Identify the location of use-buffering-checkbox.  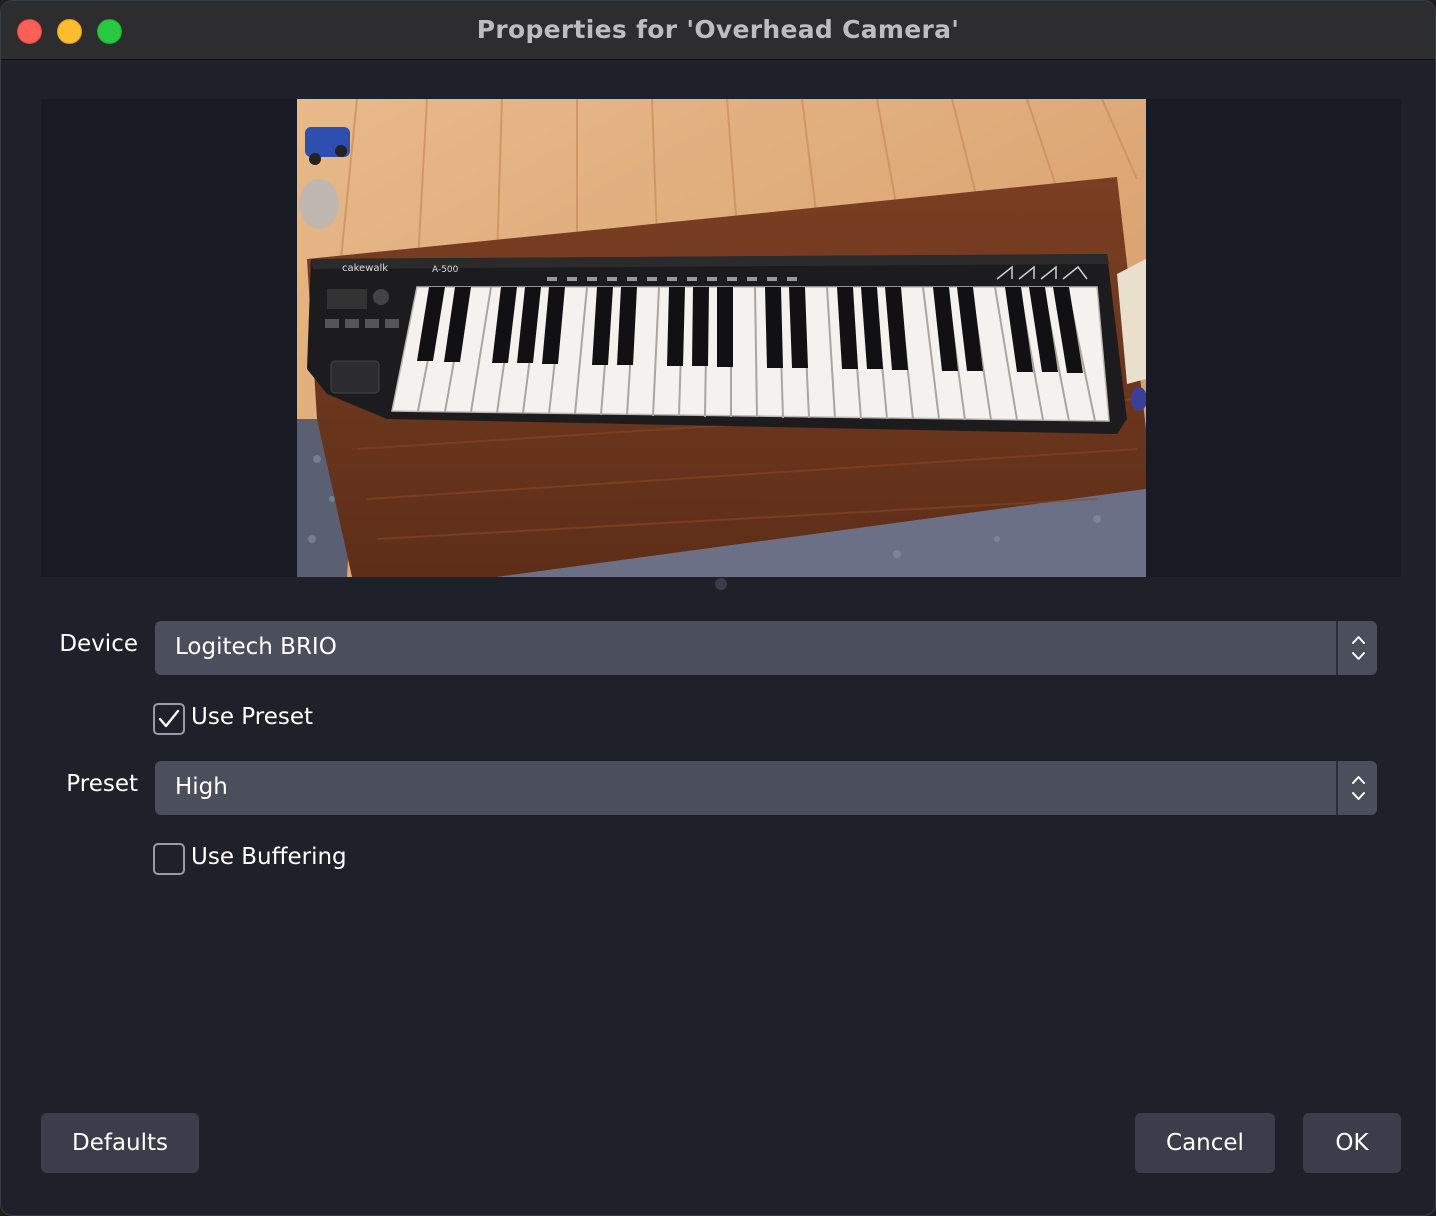
(169, 859).